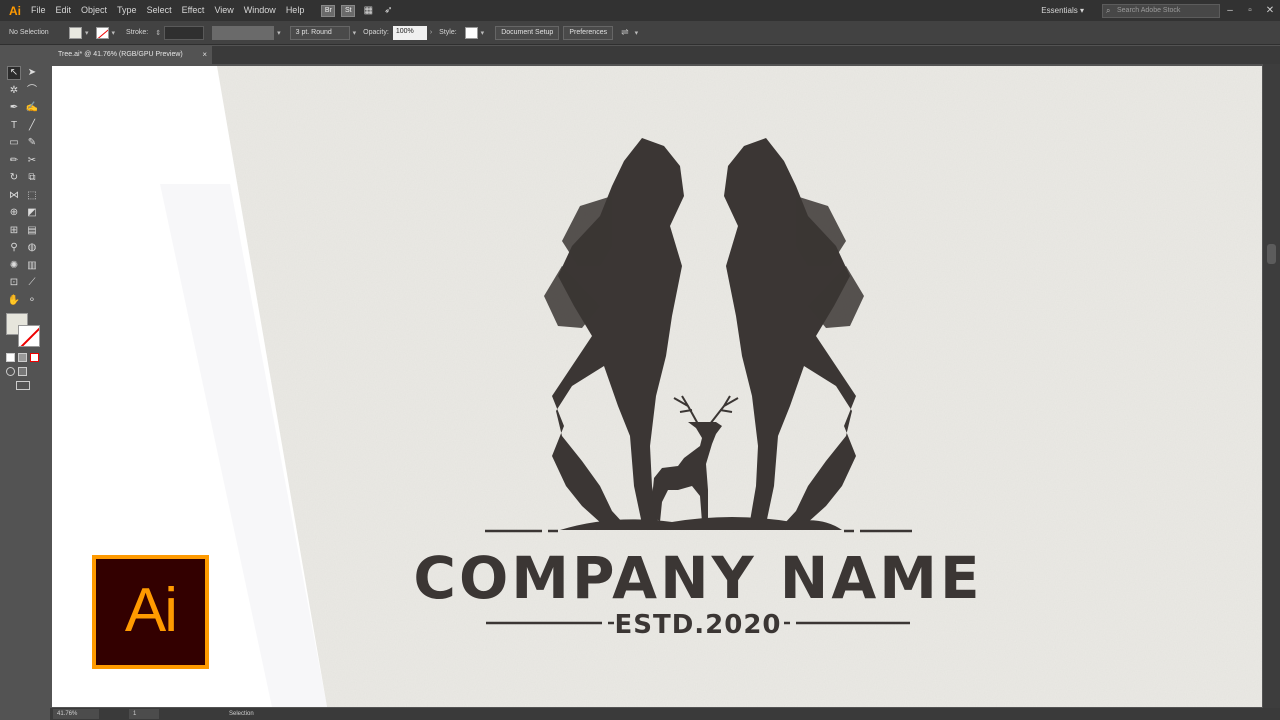  I want to click on opacity-label: Opacity:, so click(376, 32).